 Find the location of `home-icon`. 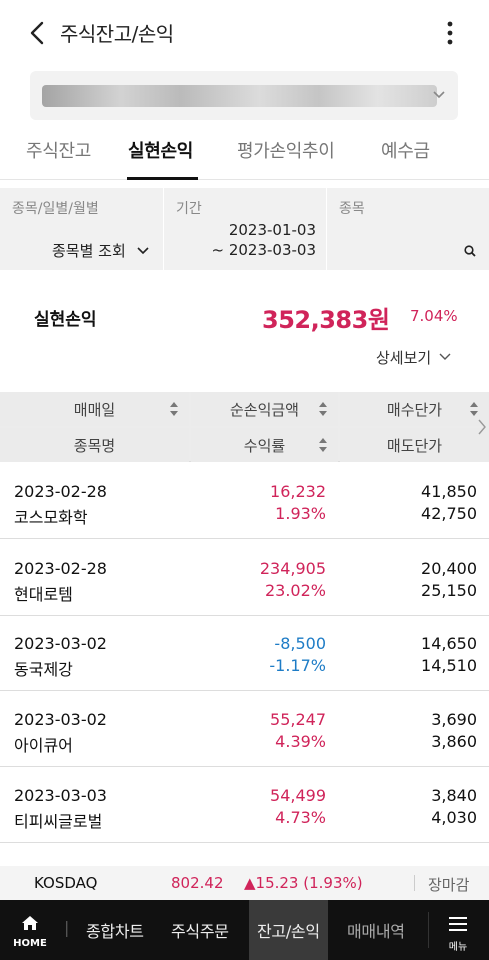

home-icon is located at coordinates (30, 923).